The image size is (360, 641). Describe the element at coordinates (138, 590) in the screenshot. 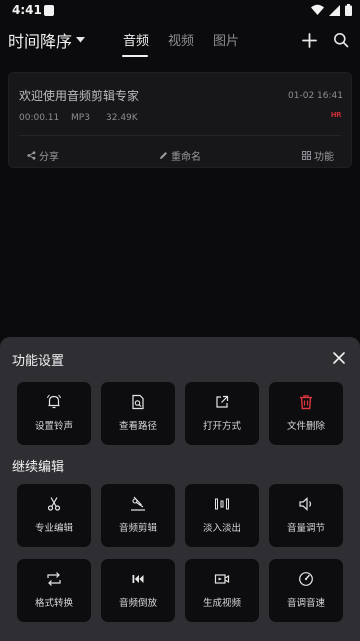

I see `audio-reverse-button: 音频倒放` at that location.